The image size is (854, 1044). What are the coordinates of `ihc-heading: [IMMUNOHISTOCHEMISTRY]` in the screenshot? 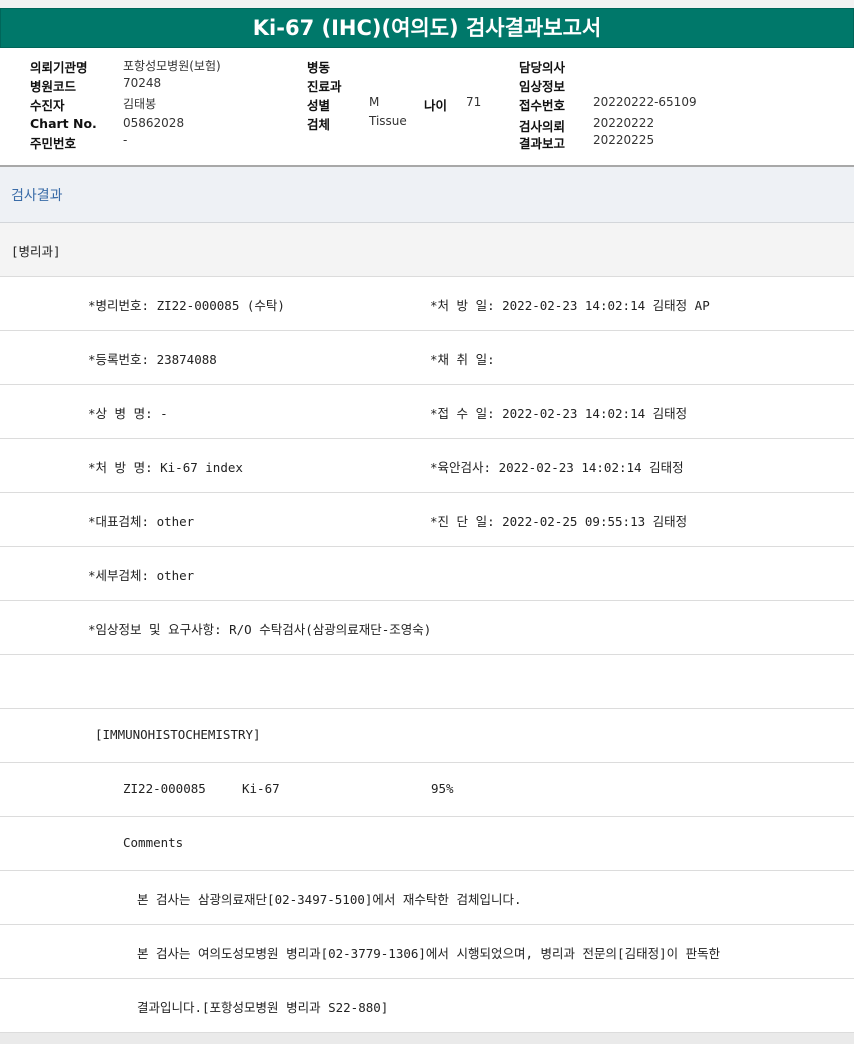 It's located at (178, 734).